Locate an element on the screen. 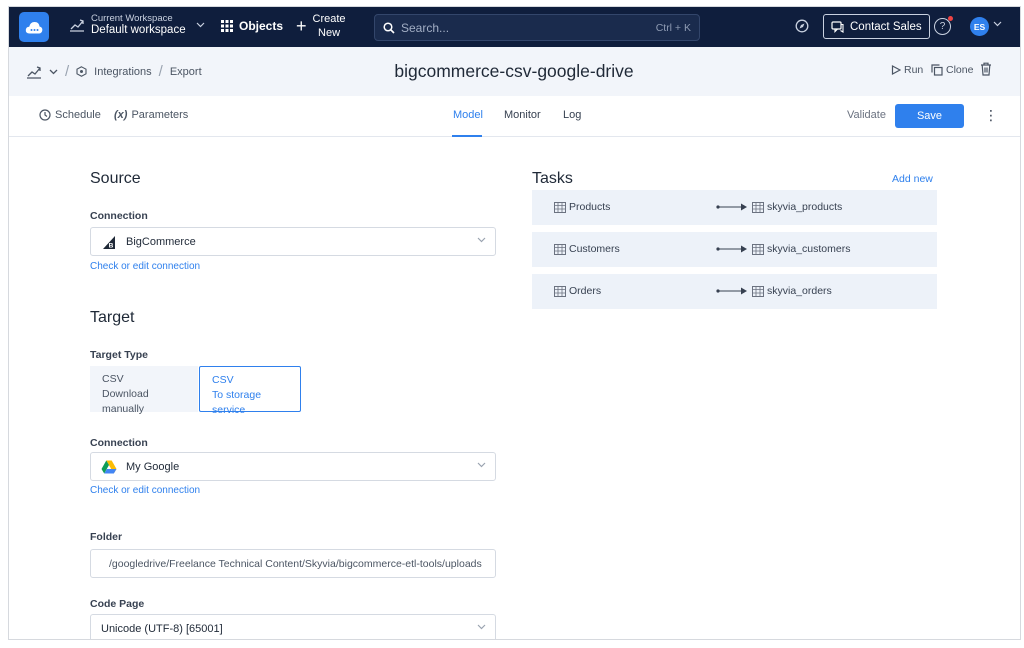  task-source-name: Orders is located at coordinates (585, 291).